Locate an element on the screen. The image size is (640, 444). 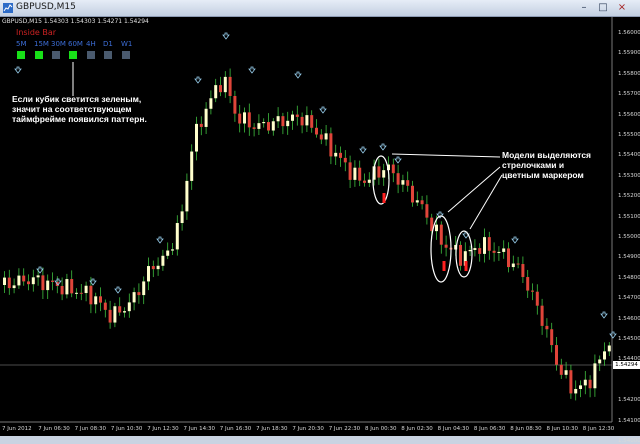
timeframe-label: 60M is located at coordinates (75, 44).